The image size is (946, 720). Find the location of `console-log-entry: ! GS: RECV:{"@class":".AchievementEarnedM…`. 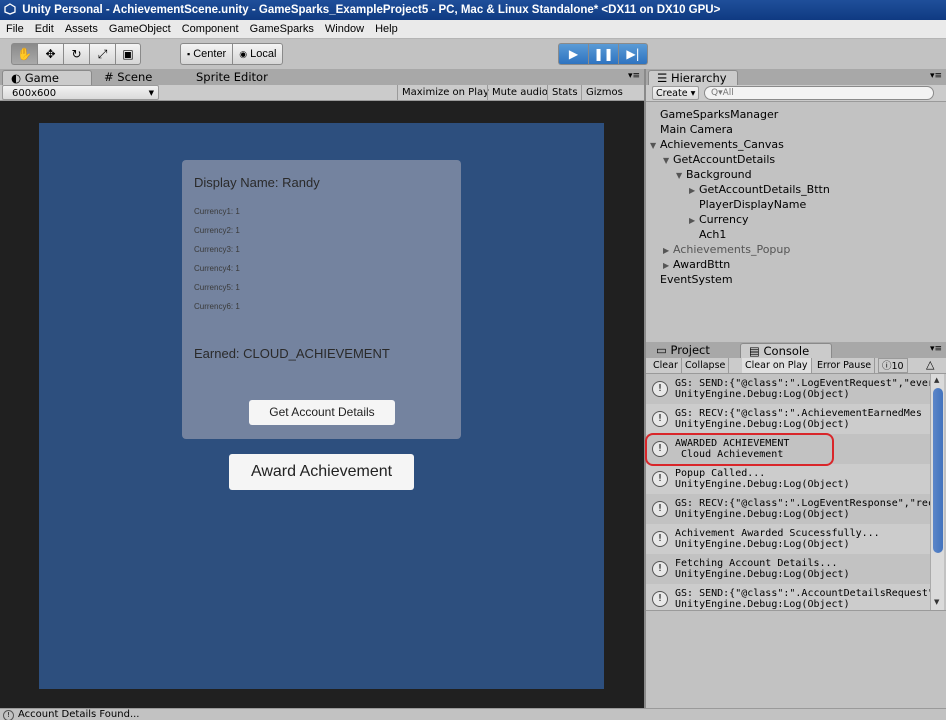

console-log-entry: ! GS: RECV:{"@class":".AchievementEarnedM… is located at coordinates (788, 419).